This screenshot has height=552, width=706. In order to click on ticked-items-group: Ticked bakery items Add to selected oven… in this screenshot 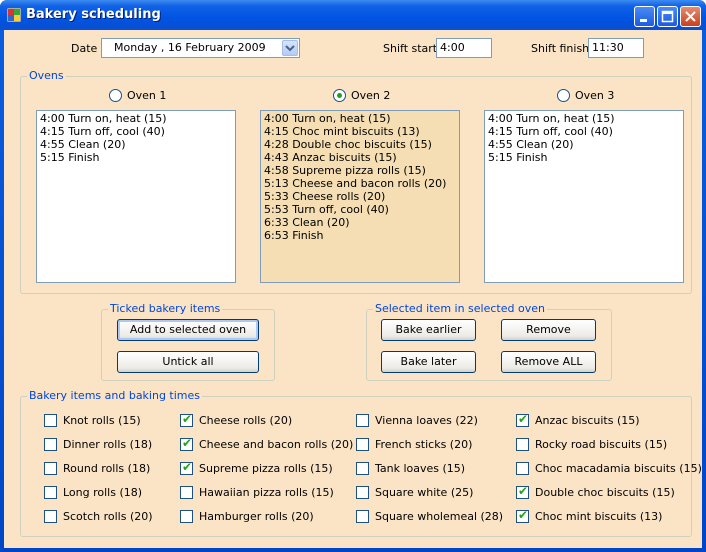, I will do `click(188, 341)`.